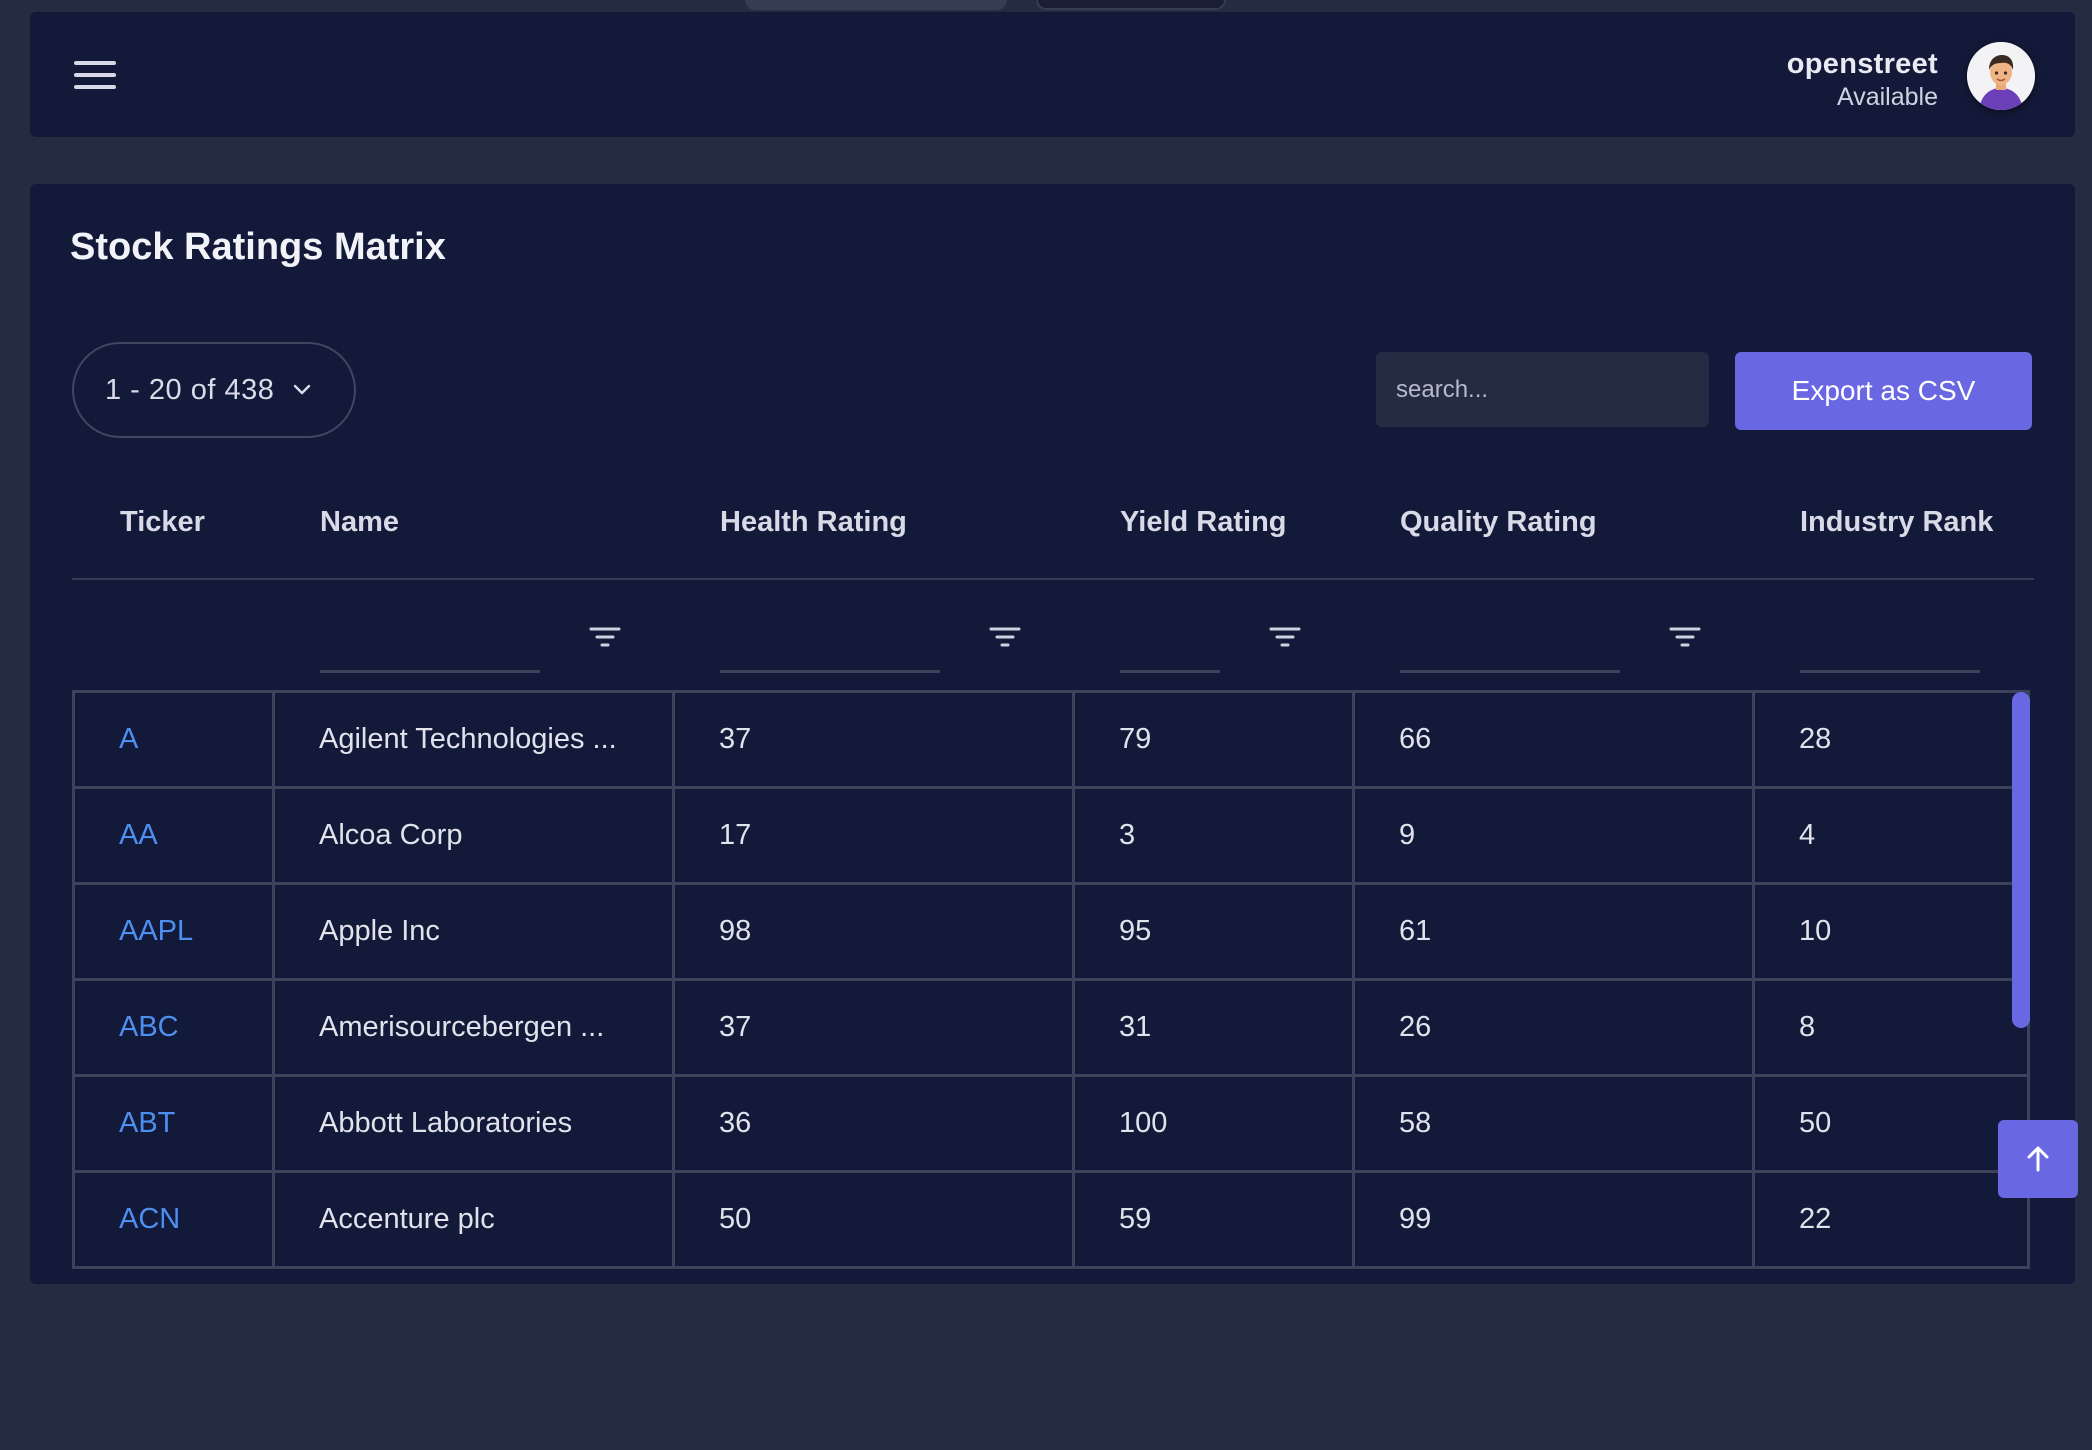 The image size is (2092, 1450). What do you see at coordinates (1553, 835) in the screenshot?
I see `quality-rating-cell: 9` at bounding box center [1553, 835].